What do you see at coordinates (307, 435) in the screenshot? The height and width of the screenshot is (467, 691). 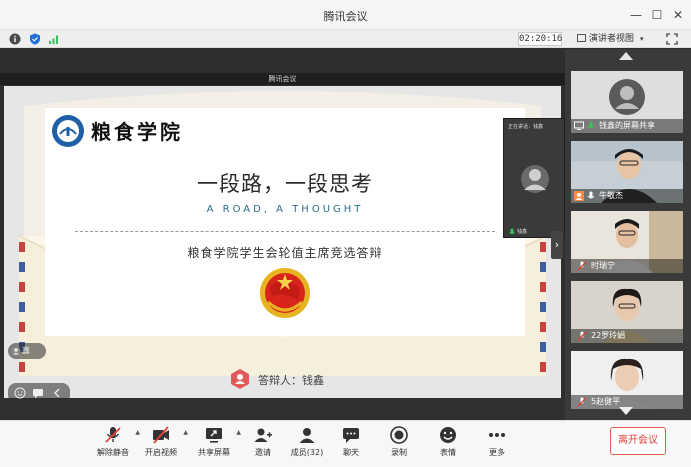 I see `members-icon` at bounding box center [307, 435].